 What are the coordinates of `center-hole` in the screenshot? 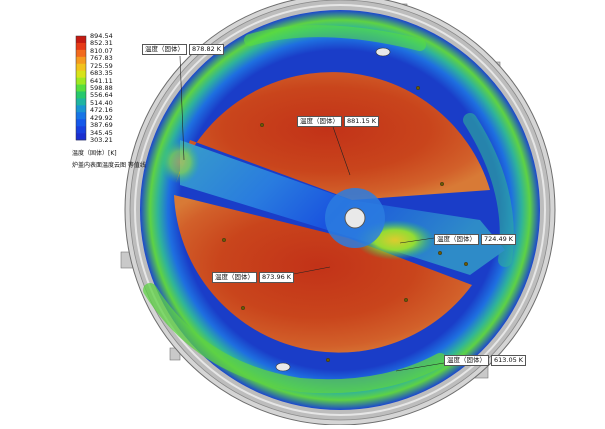 It's located at (355, 218).